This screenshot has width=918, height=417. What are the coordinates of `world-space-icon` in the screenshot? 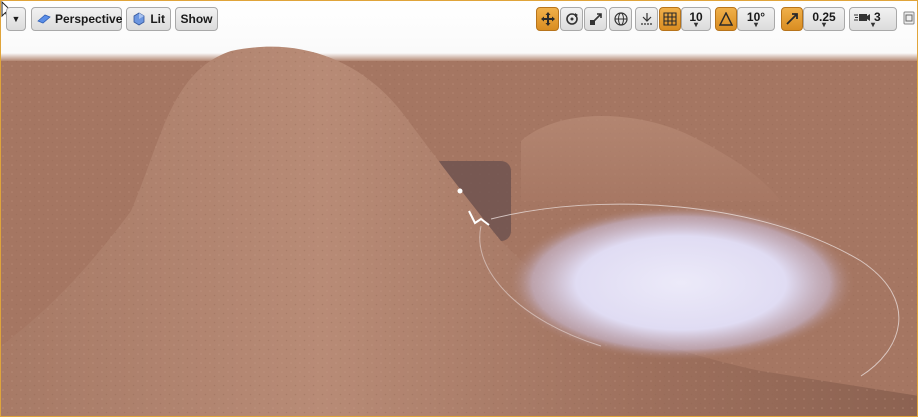 It's located at (621, 19).